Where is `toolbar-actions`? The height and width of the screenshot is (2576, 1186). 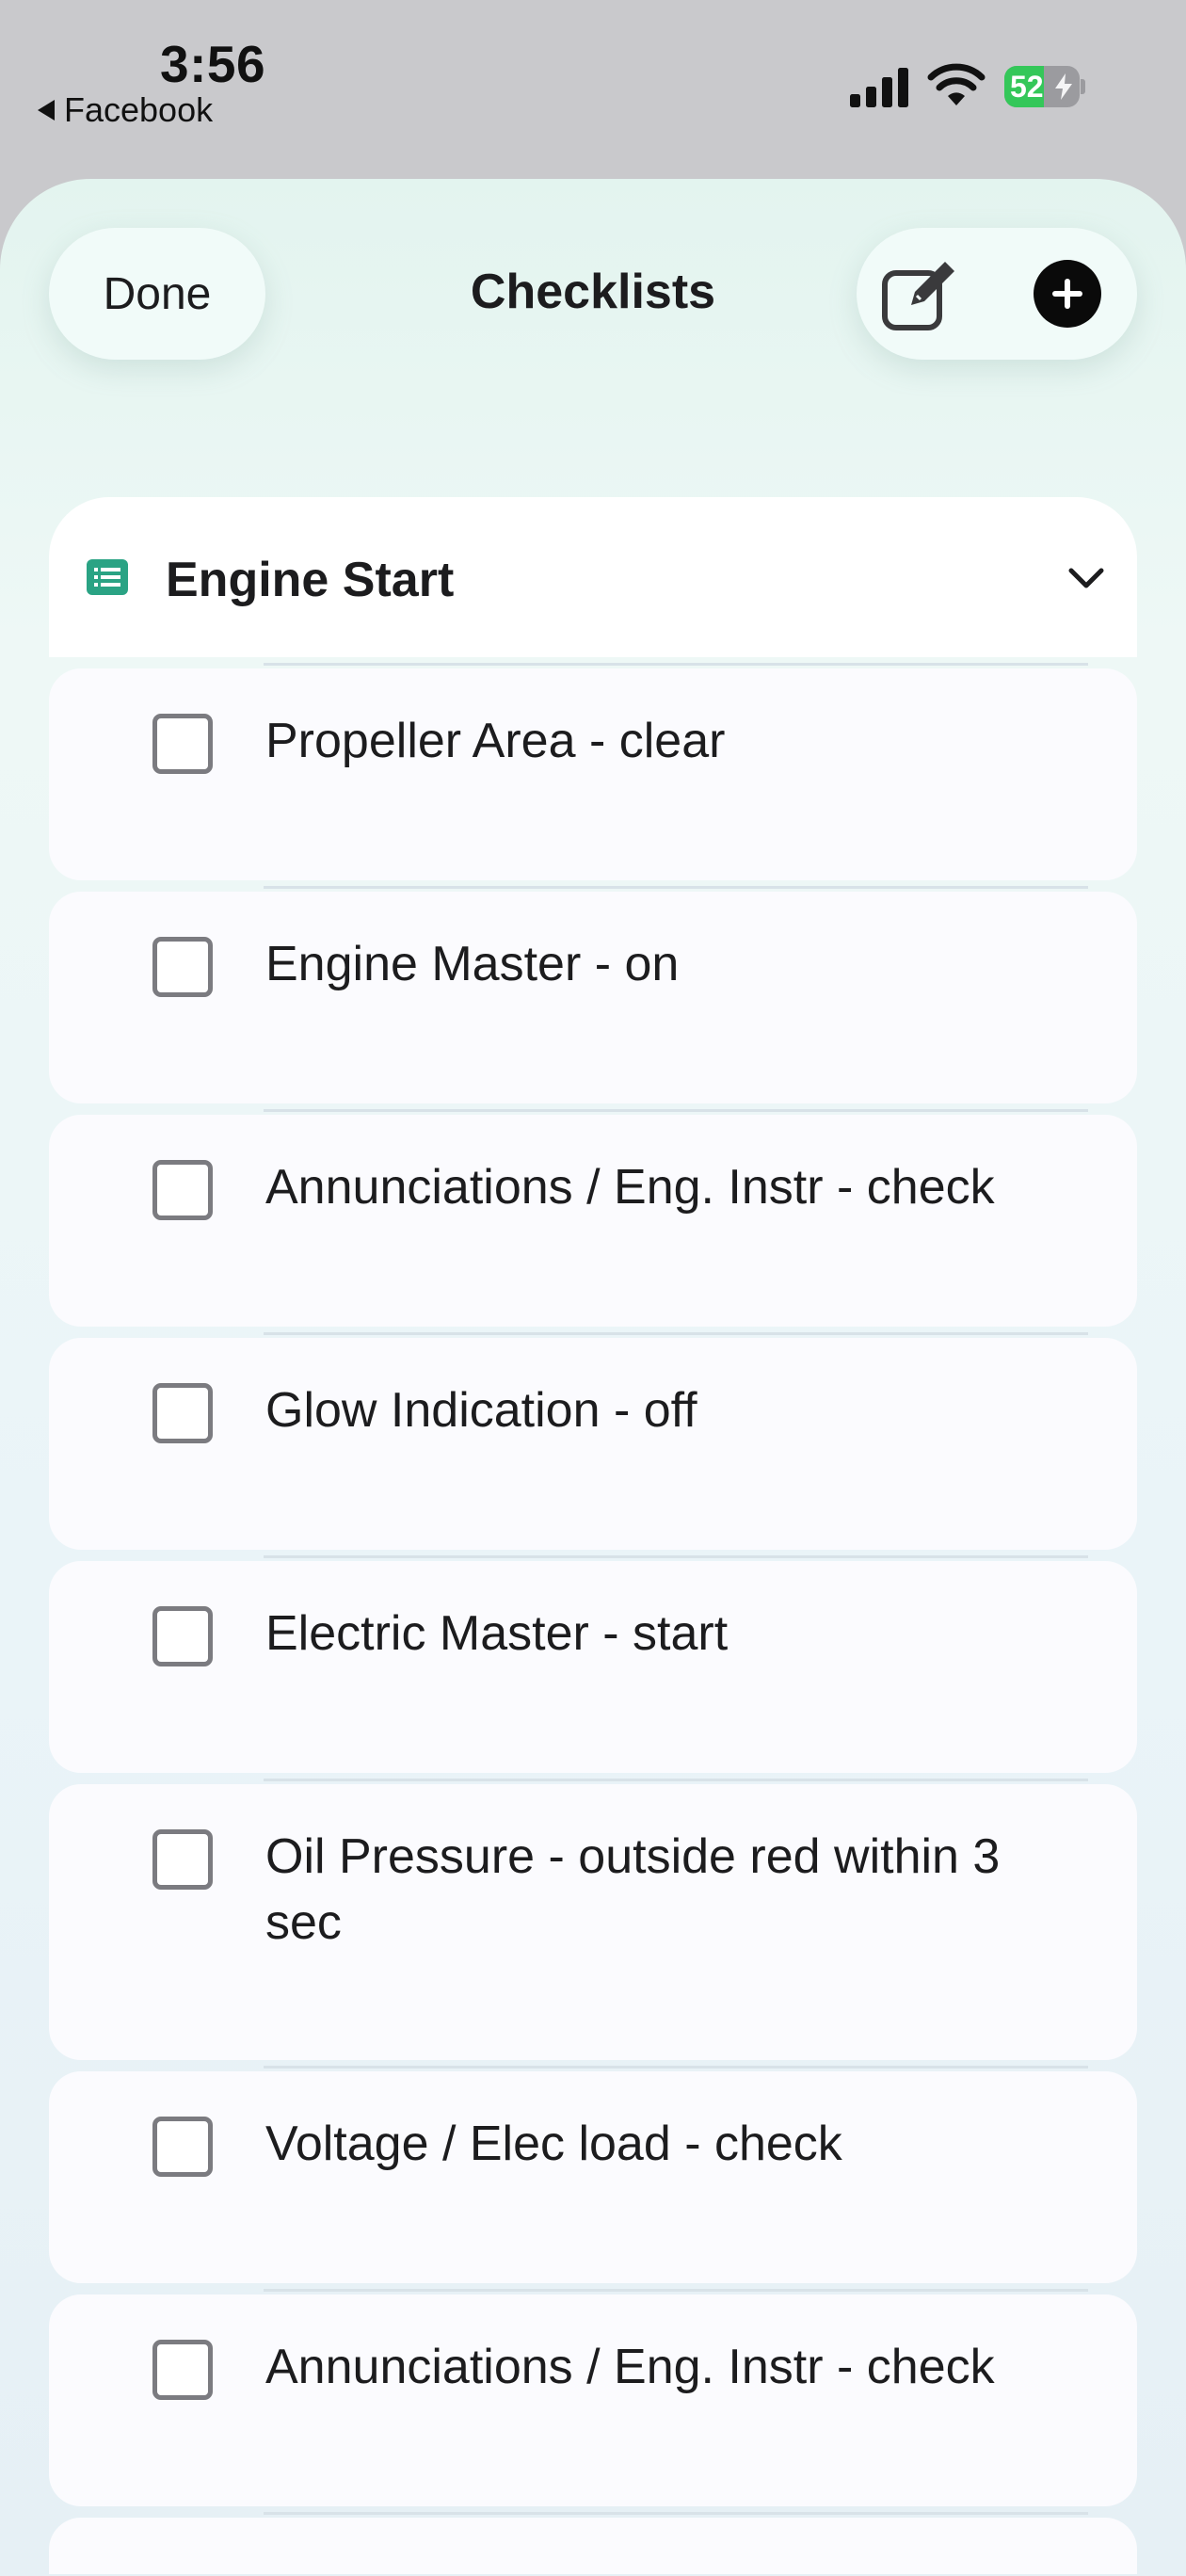 toolbar-actions is located at coordinates (997, 294).